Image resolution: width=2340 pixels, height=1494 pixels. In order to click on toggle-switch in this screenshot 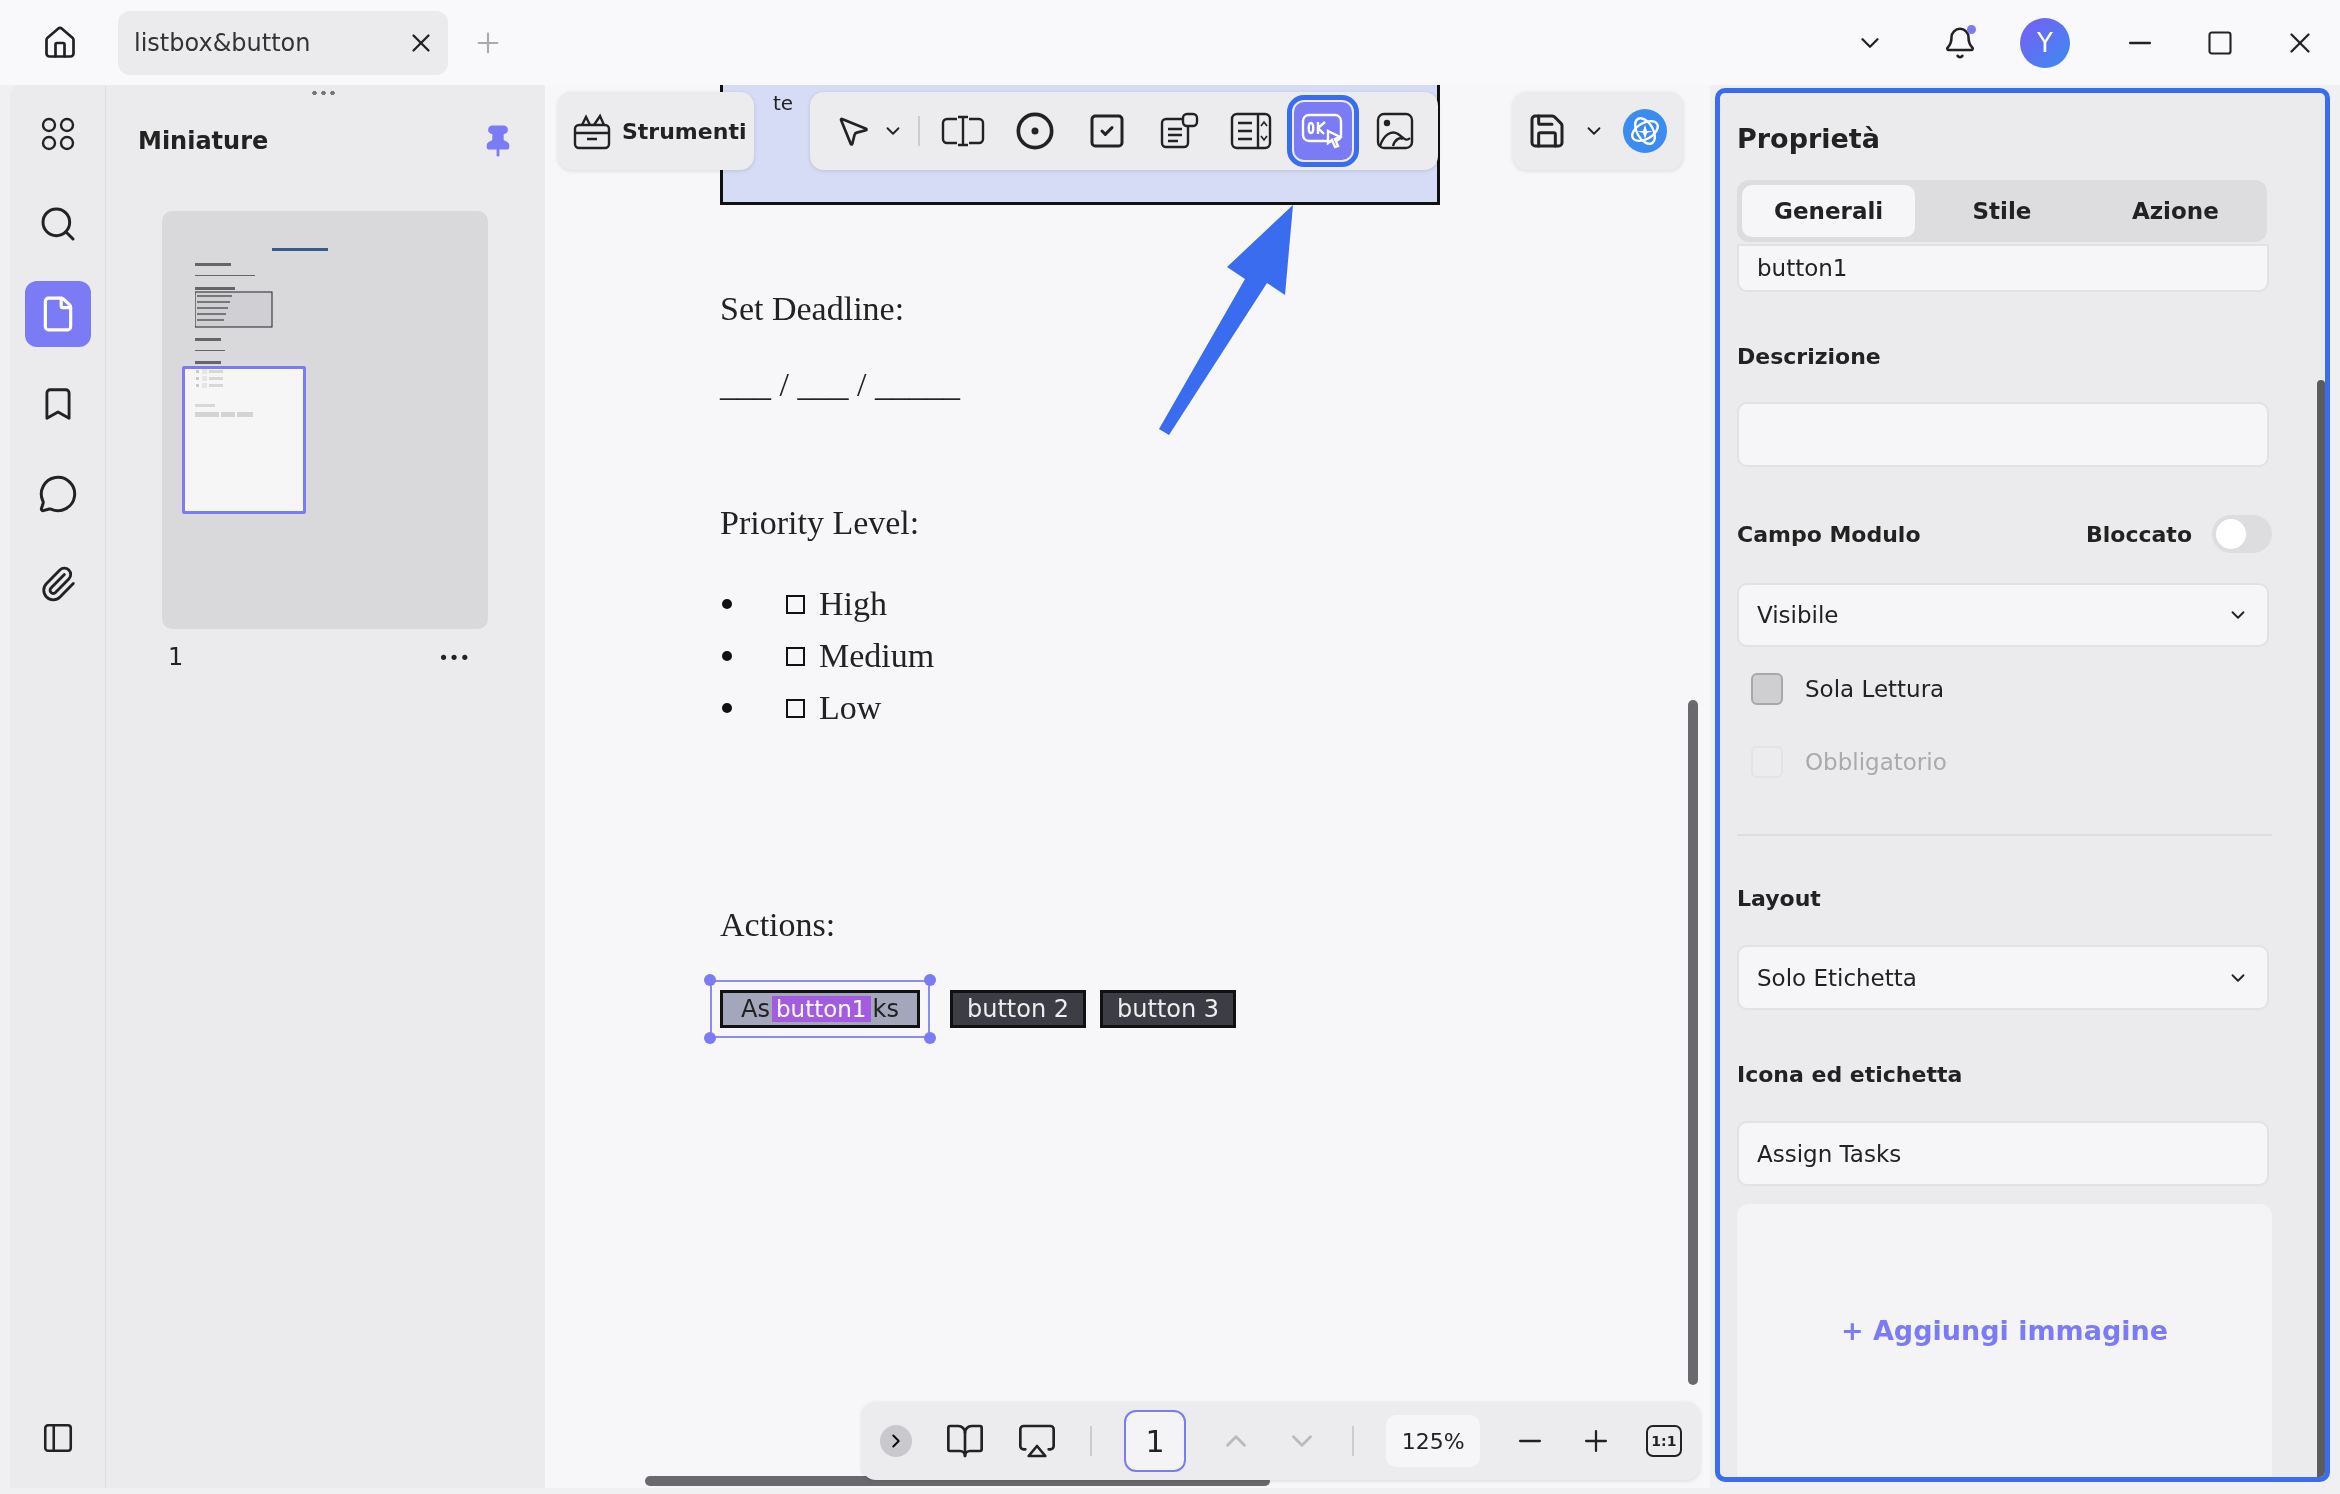, I will do `click(2242, 534)`.